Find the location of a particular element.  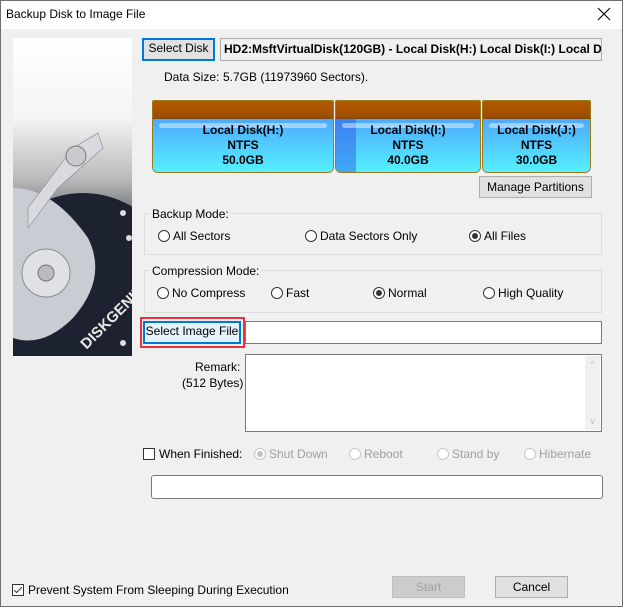

radio-normal: Normal is located at coordinates (400, 293).